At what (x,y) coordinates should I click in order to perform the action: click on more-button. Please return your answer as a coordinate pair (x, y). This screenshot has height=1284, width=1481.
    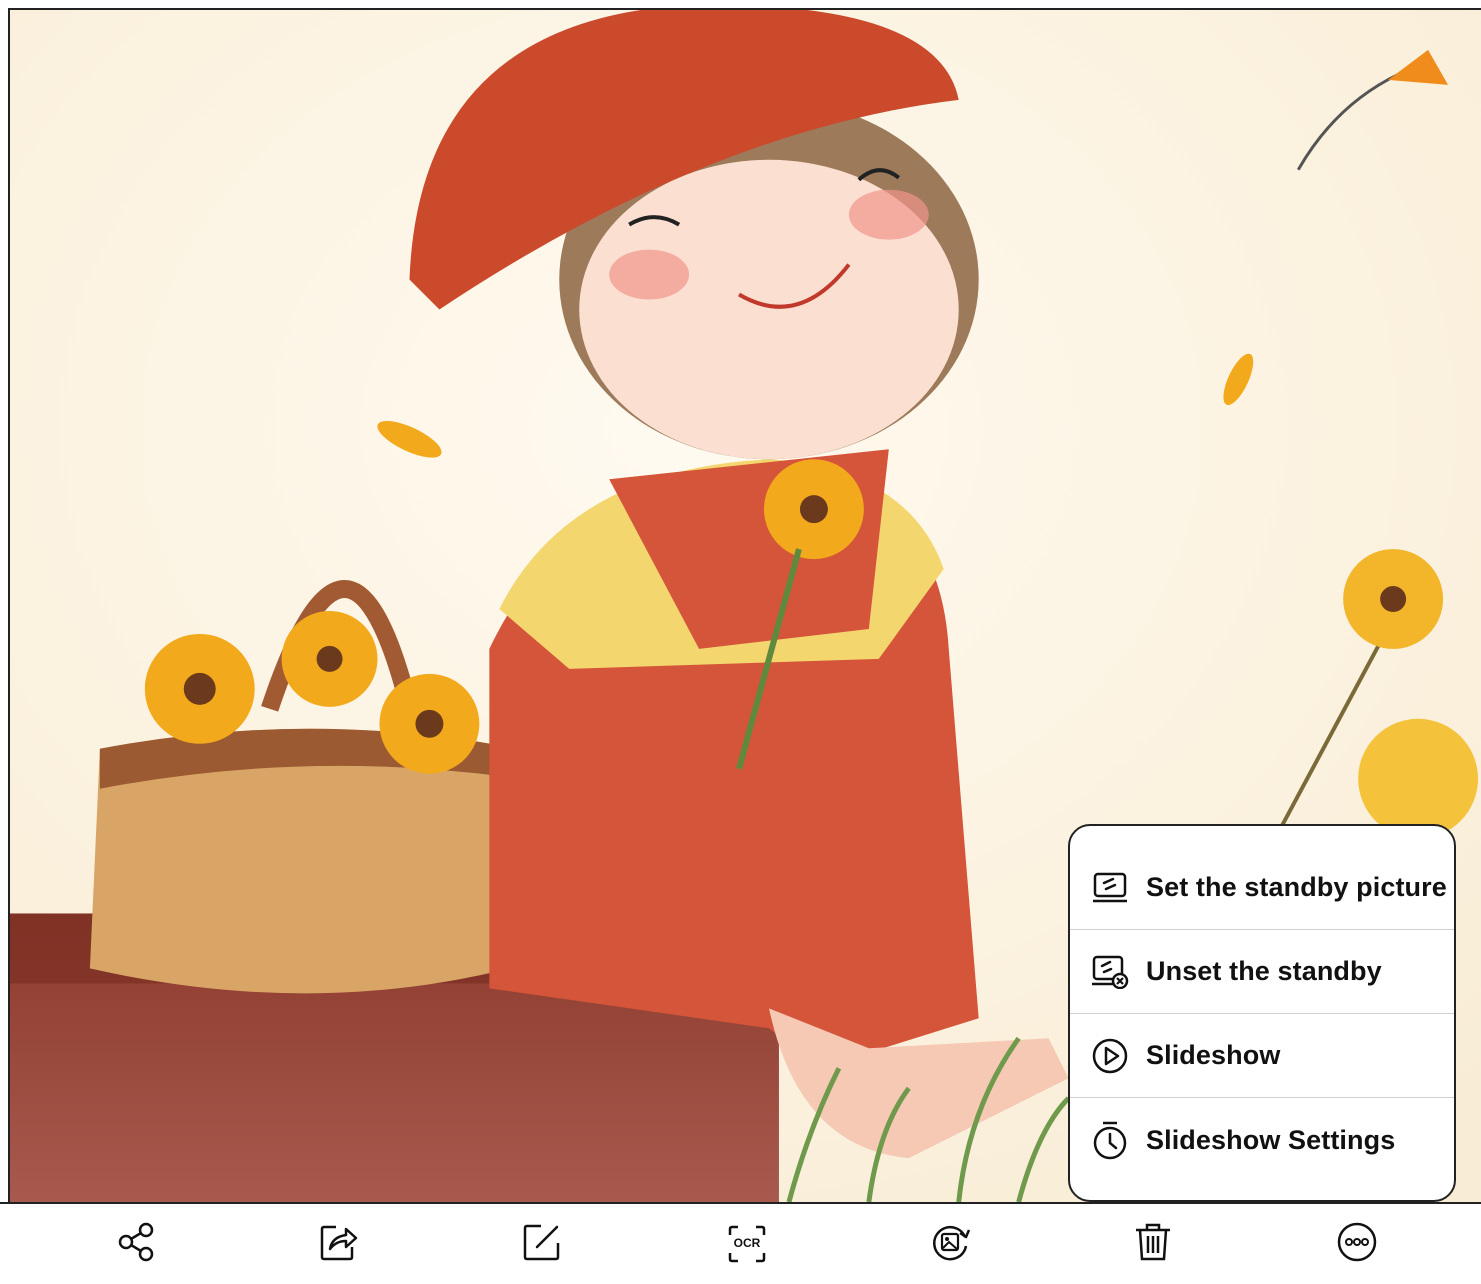
    Looking at the image, I should click on (1357, 1244).